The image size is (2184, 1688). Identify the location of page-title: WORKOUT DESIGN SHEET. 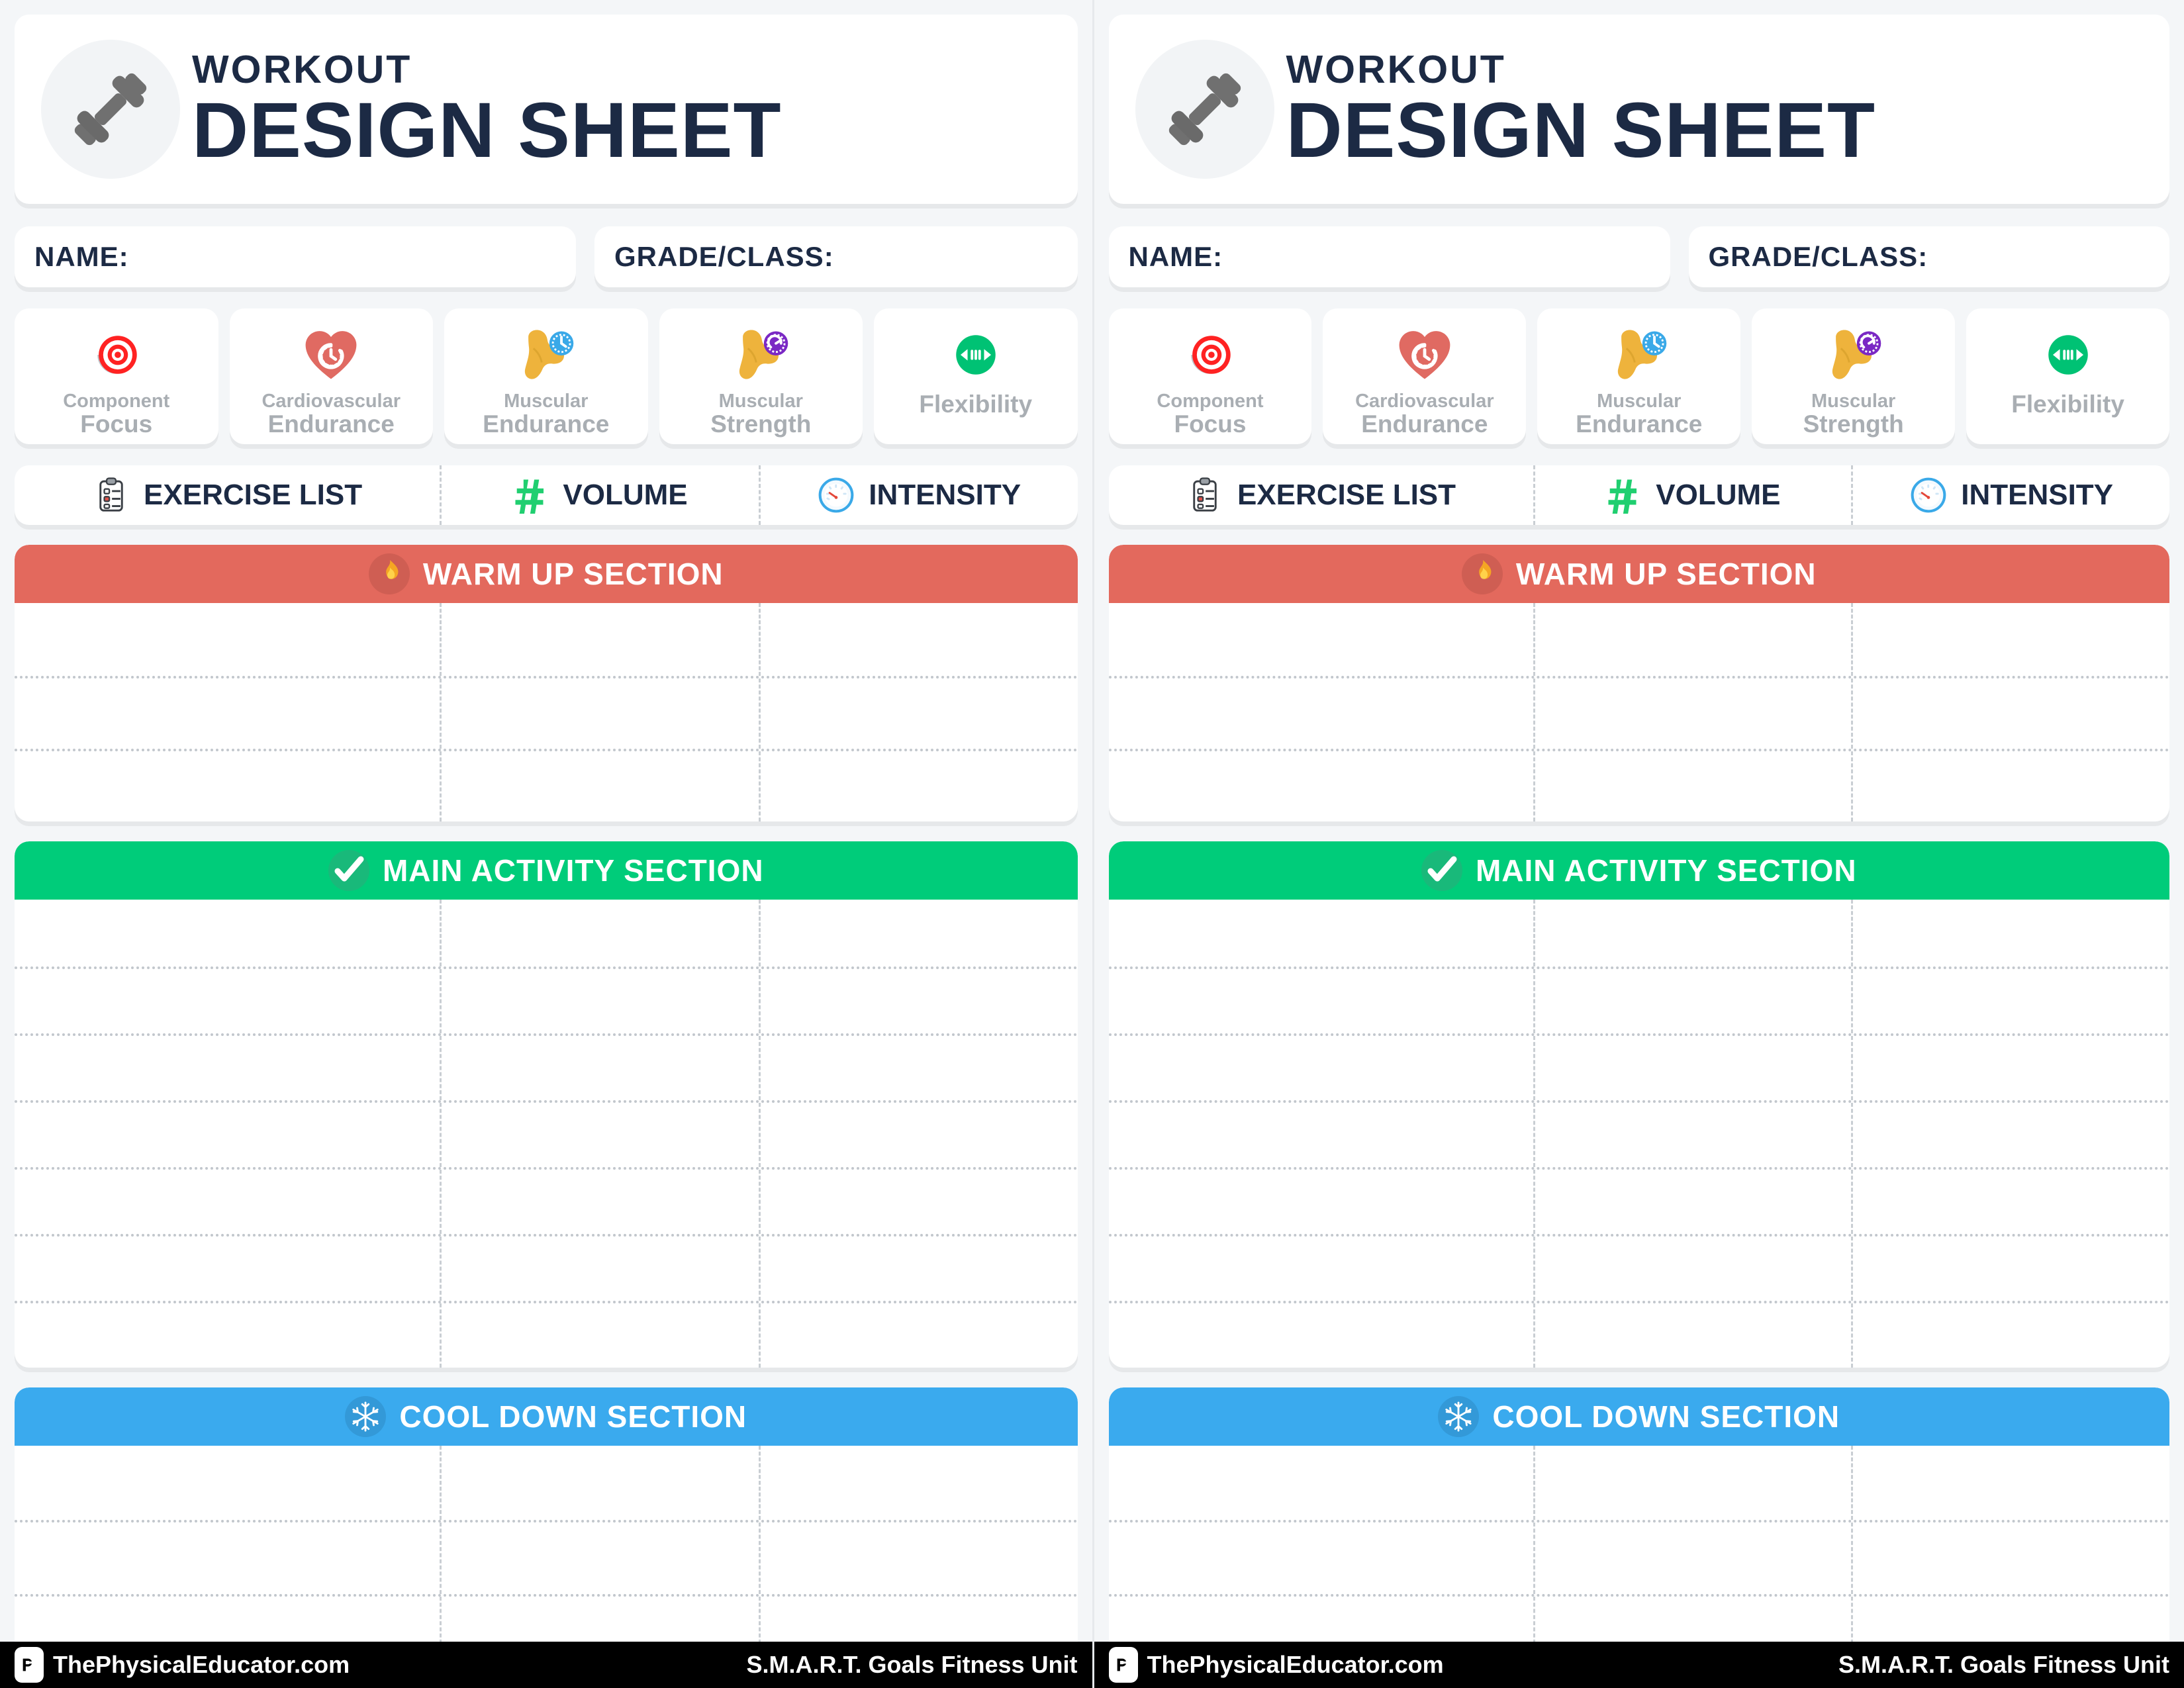
(1581, 110).